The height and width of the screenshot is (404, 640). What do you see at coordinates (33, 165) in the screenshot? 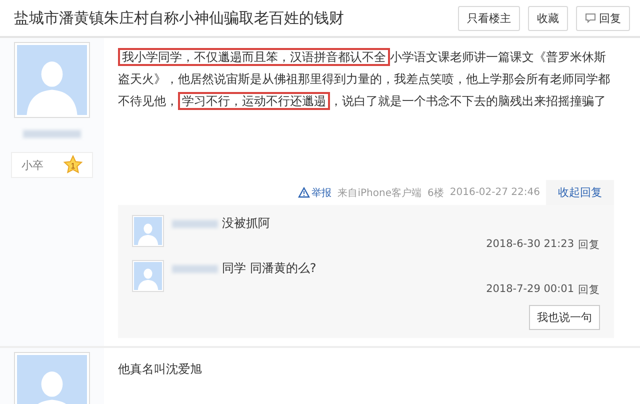
I see `rank-label: 小卒` at bounding box center [33, 165].